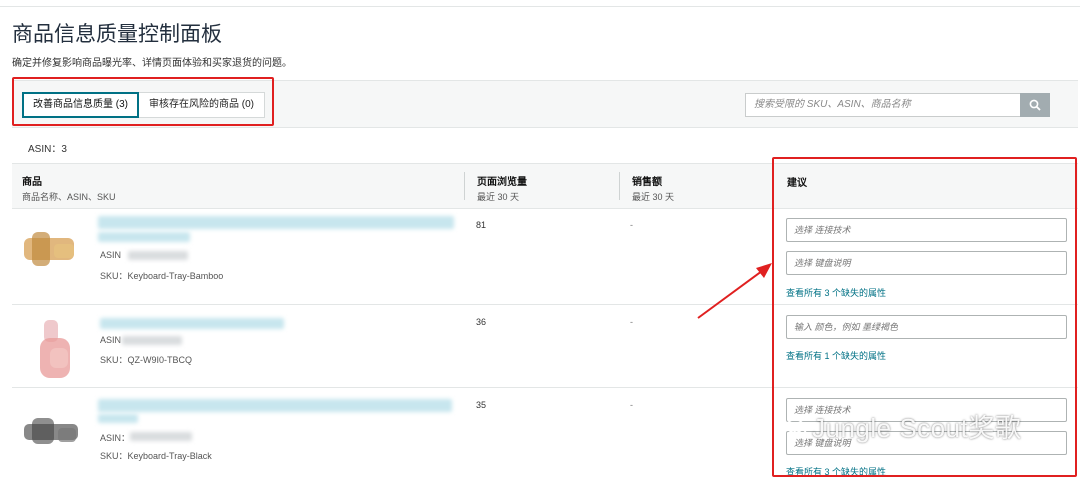  Describe the element at coordinates (143, 101) in the screenshot. I see `tabs-highlight-box` at that location.